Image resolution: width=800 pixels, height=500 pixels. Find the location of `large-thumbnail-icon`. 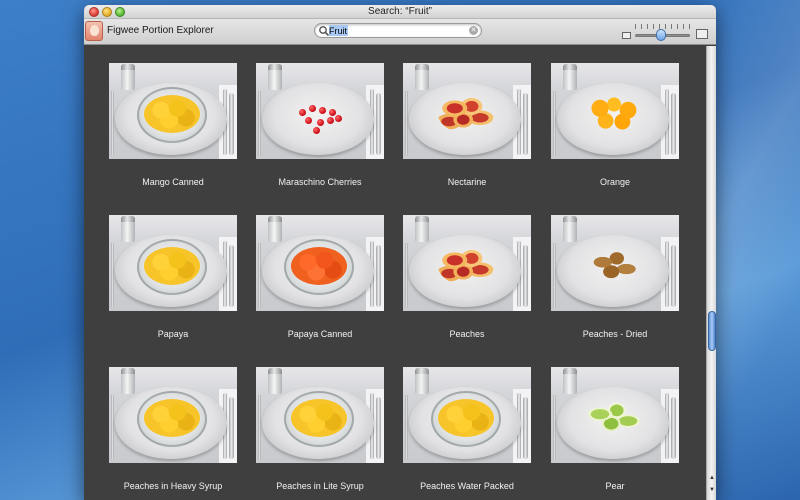

large-thumbnail-icon is located at coordinates (702, 34).